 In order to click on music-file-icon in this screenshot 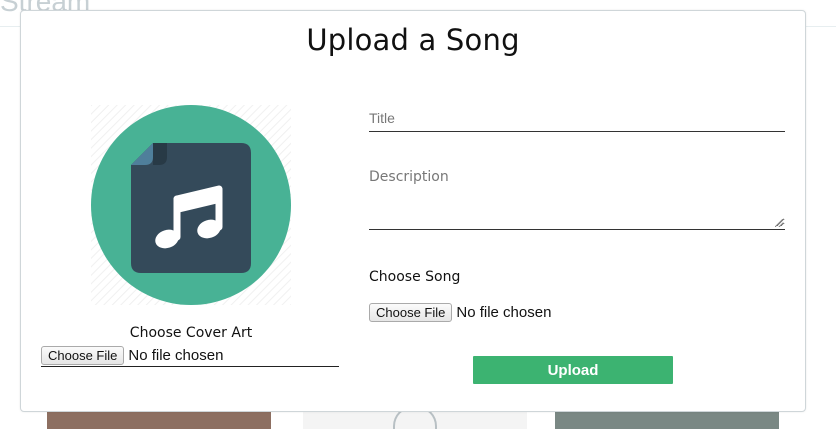, I will do `click(191, 205)`.